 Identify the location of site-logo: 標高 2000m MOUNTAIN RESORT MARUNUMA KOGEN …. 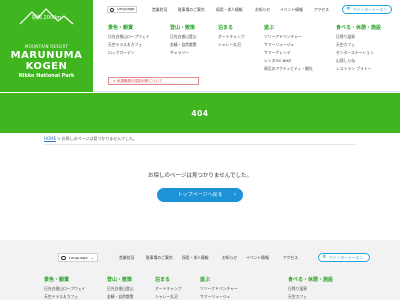
(46, 46).